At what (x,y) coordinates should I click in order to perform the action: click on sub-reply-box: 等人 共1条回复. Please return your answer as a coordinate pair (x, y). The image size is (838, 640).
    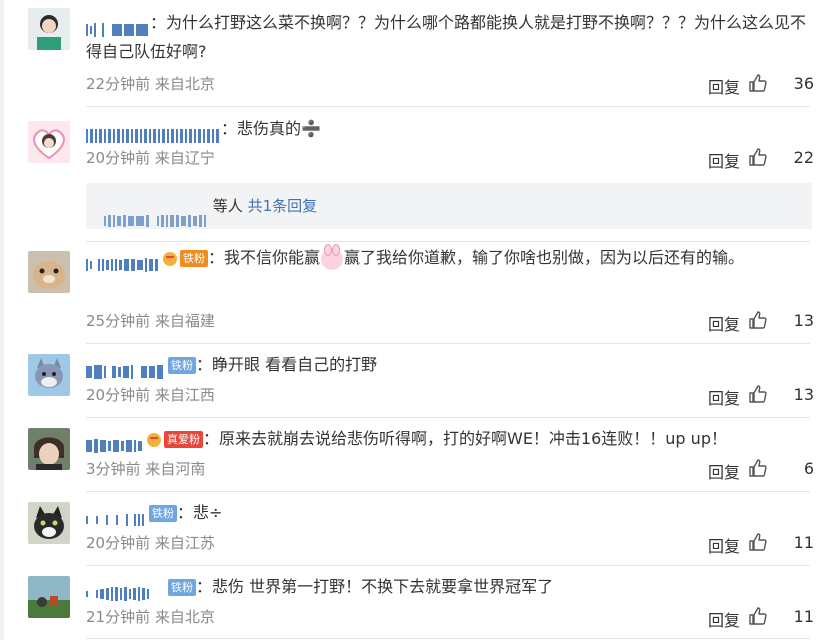
    Looking at the image, I should click on (449, 206).